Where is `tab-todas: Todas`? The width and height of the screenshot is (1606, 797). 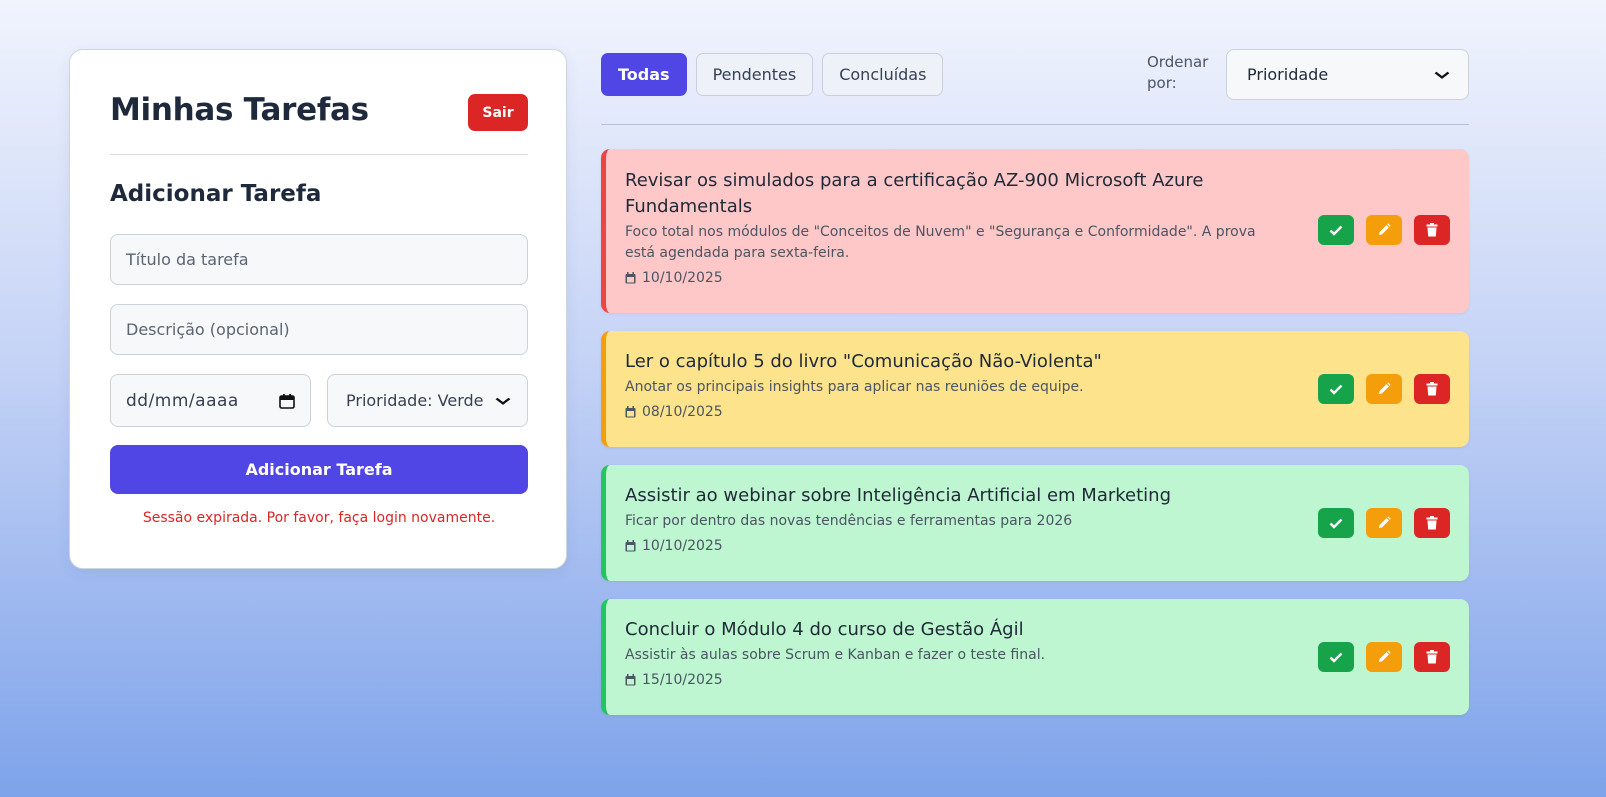 tab-todas: Todas is located at coordinates (644, 74).